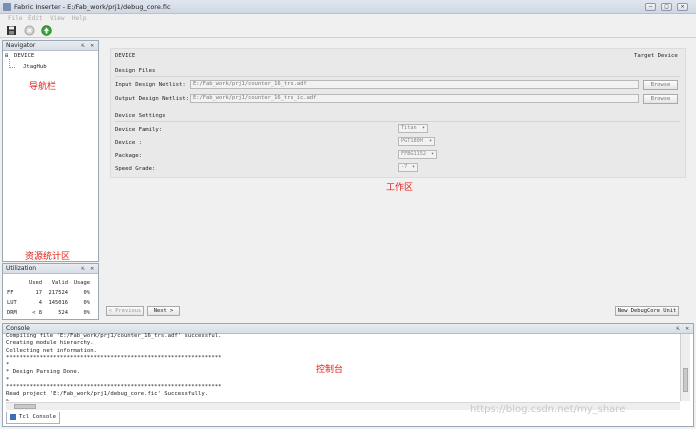  Describe the element at coordinates (152, 99) in the screenshot. I see `output-netlist-label: Output Design Netlist:` at that location.